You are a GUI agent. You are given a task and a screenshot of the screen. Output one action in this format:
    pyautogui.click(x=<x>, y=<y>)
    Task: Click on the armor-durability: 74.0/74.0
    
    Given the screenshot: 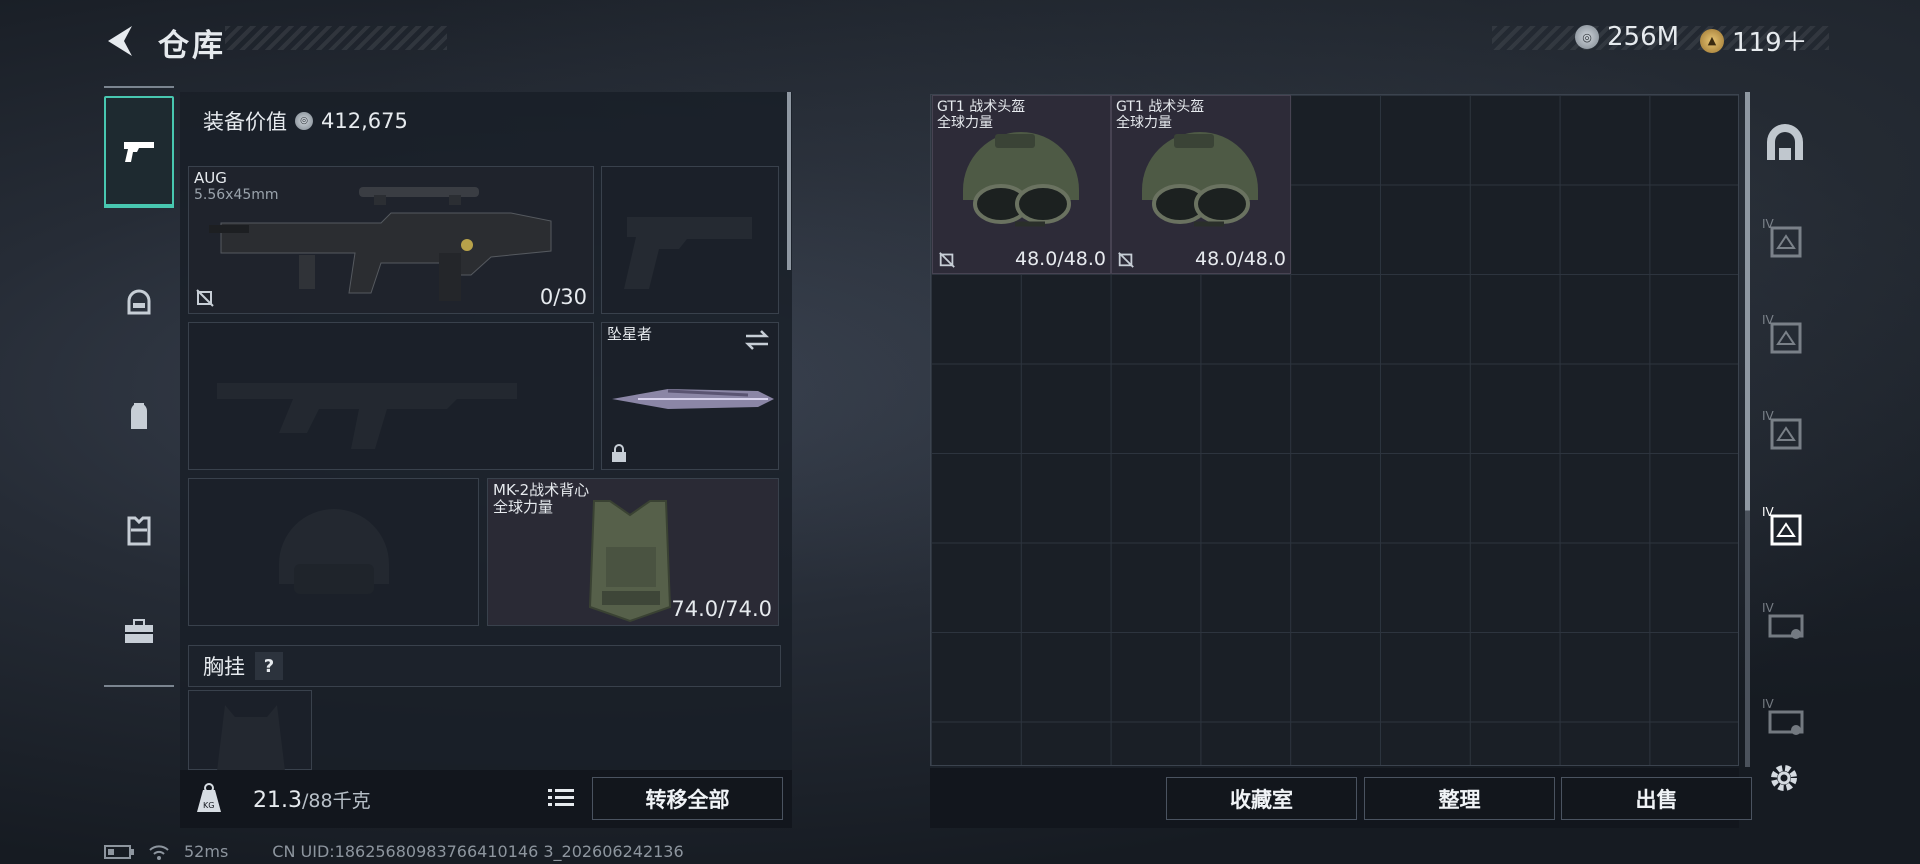 What is the action you would take?
    pyautogui.click(x=721, y=609)
    